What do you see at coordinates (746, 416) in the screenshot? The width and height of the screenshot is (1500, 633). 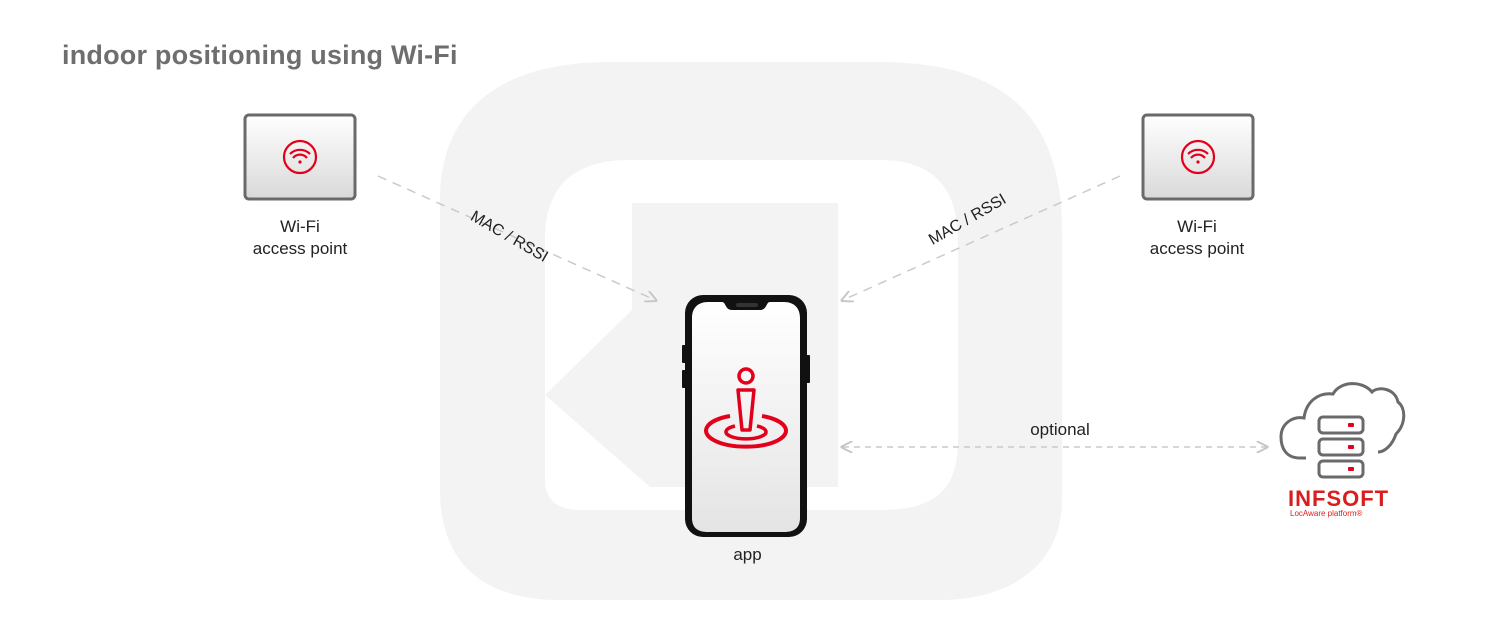 I see `smartphone-icon` at bounding box center [746, 416].